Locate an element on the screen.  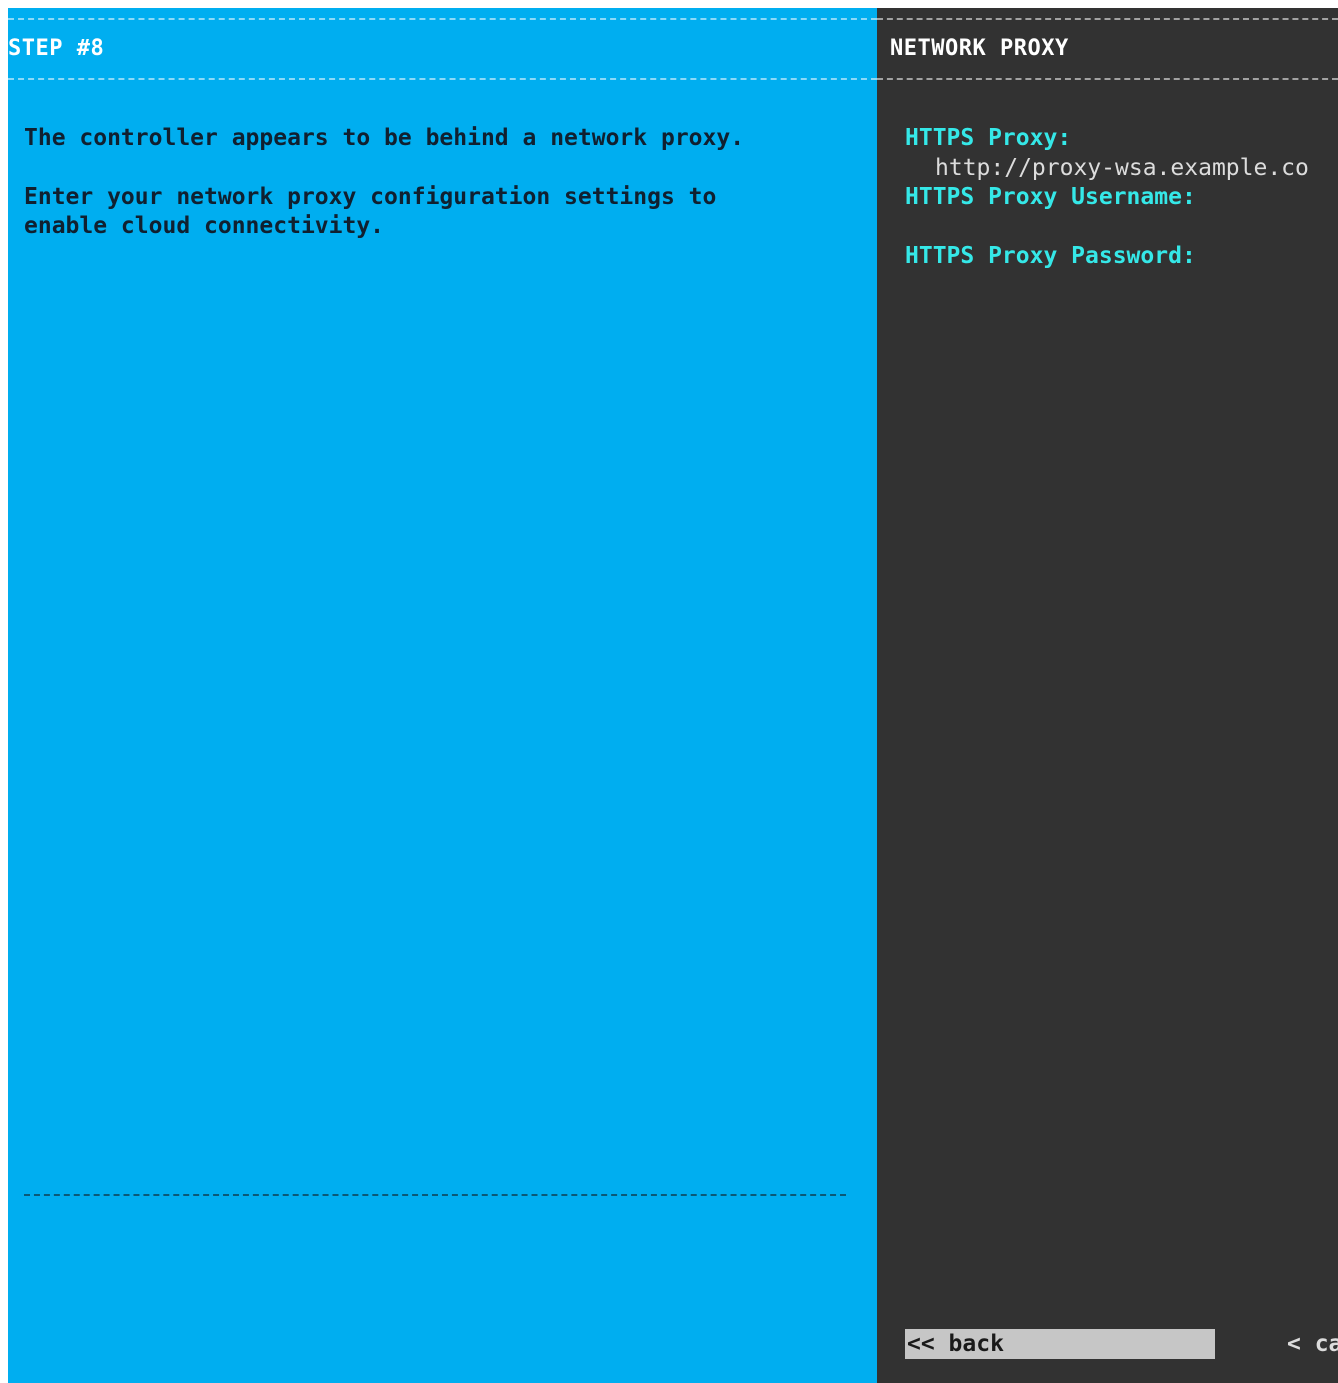
instruction-line-2: enable cloud connectivity. is located at coordinates (204, 226).